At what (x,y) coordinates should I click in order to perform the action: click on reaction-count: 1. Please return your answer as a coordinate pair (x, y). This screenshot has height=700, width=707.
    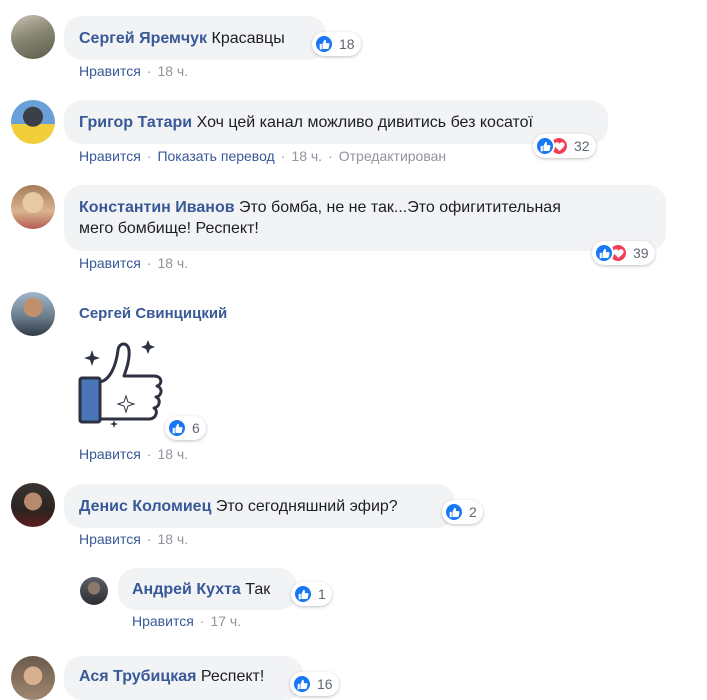
    Looking at the image, I should click on (311, 594).